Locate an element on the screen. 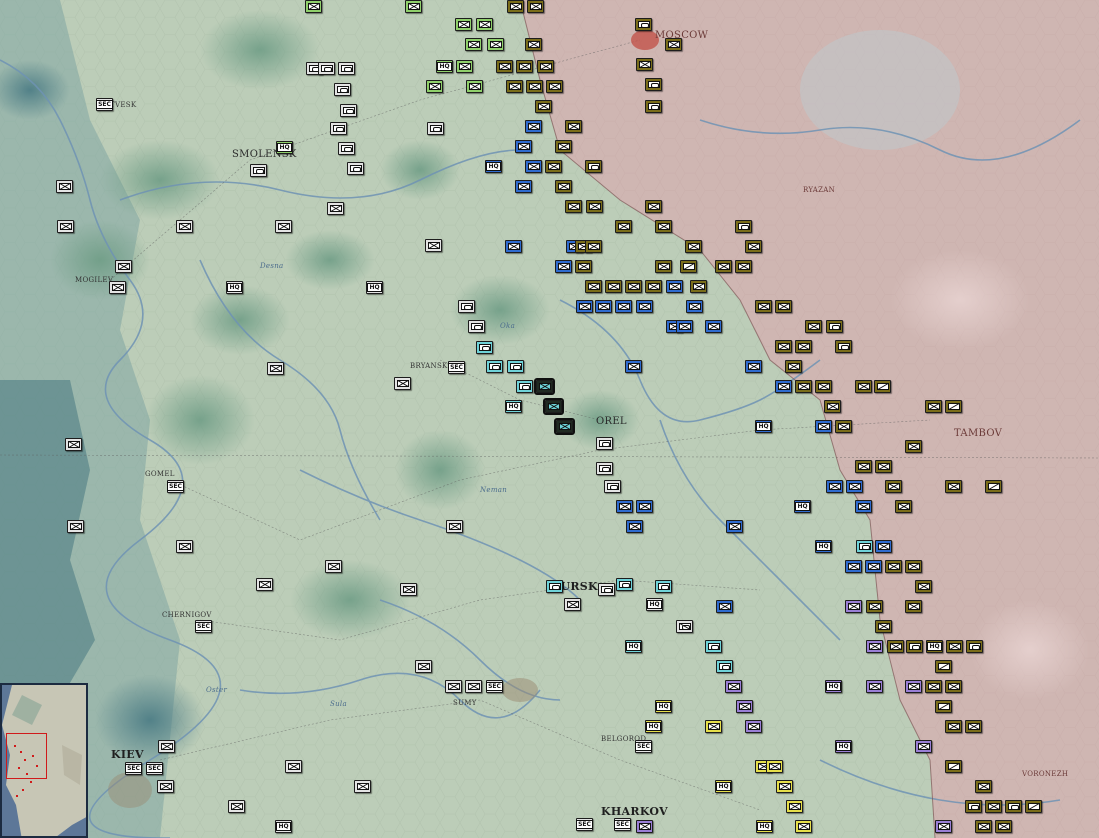 The width and height of the screenshot is (1099, 838). axis-mech-unit-counter is located at coordinates (684, 626).